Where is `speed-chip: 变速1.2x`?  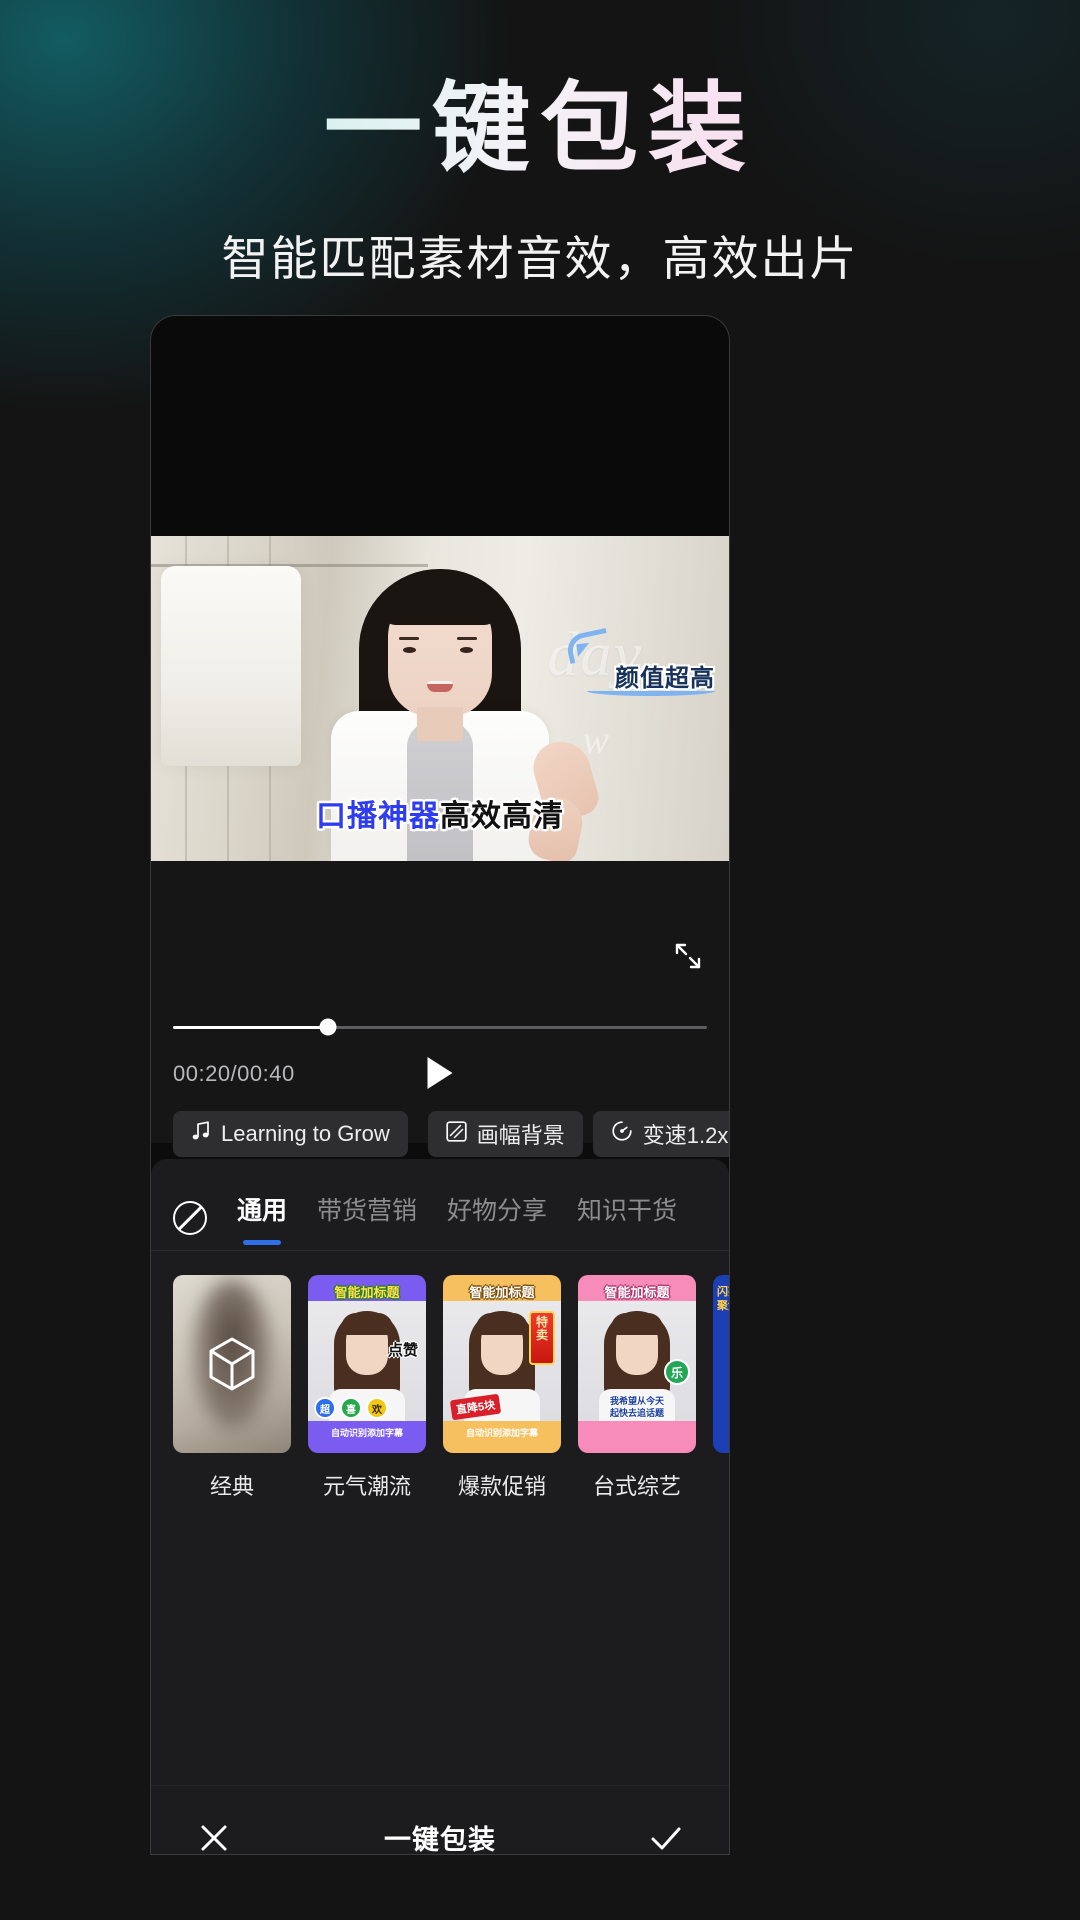
speed-chip: 变速1.2x is located at coordinates (660, 1134).